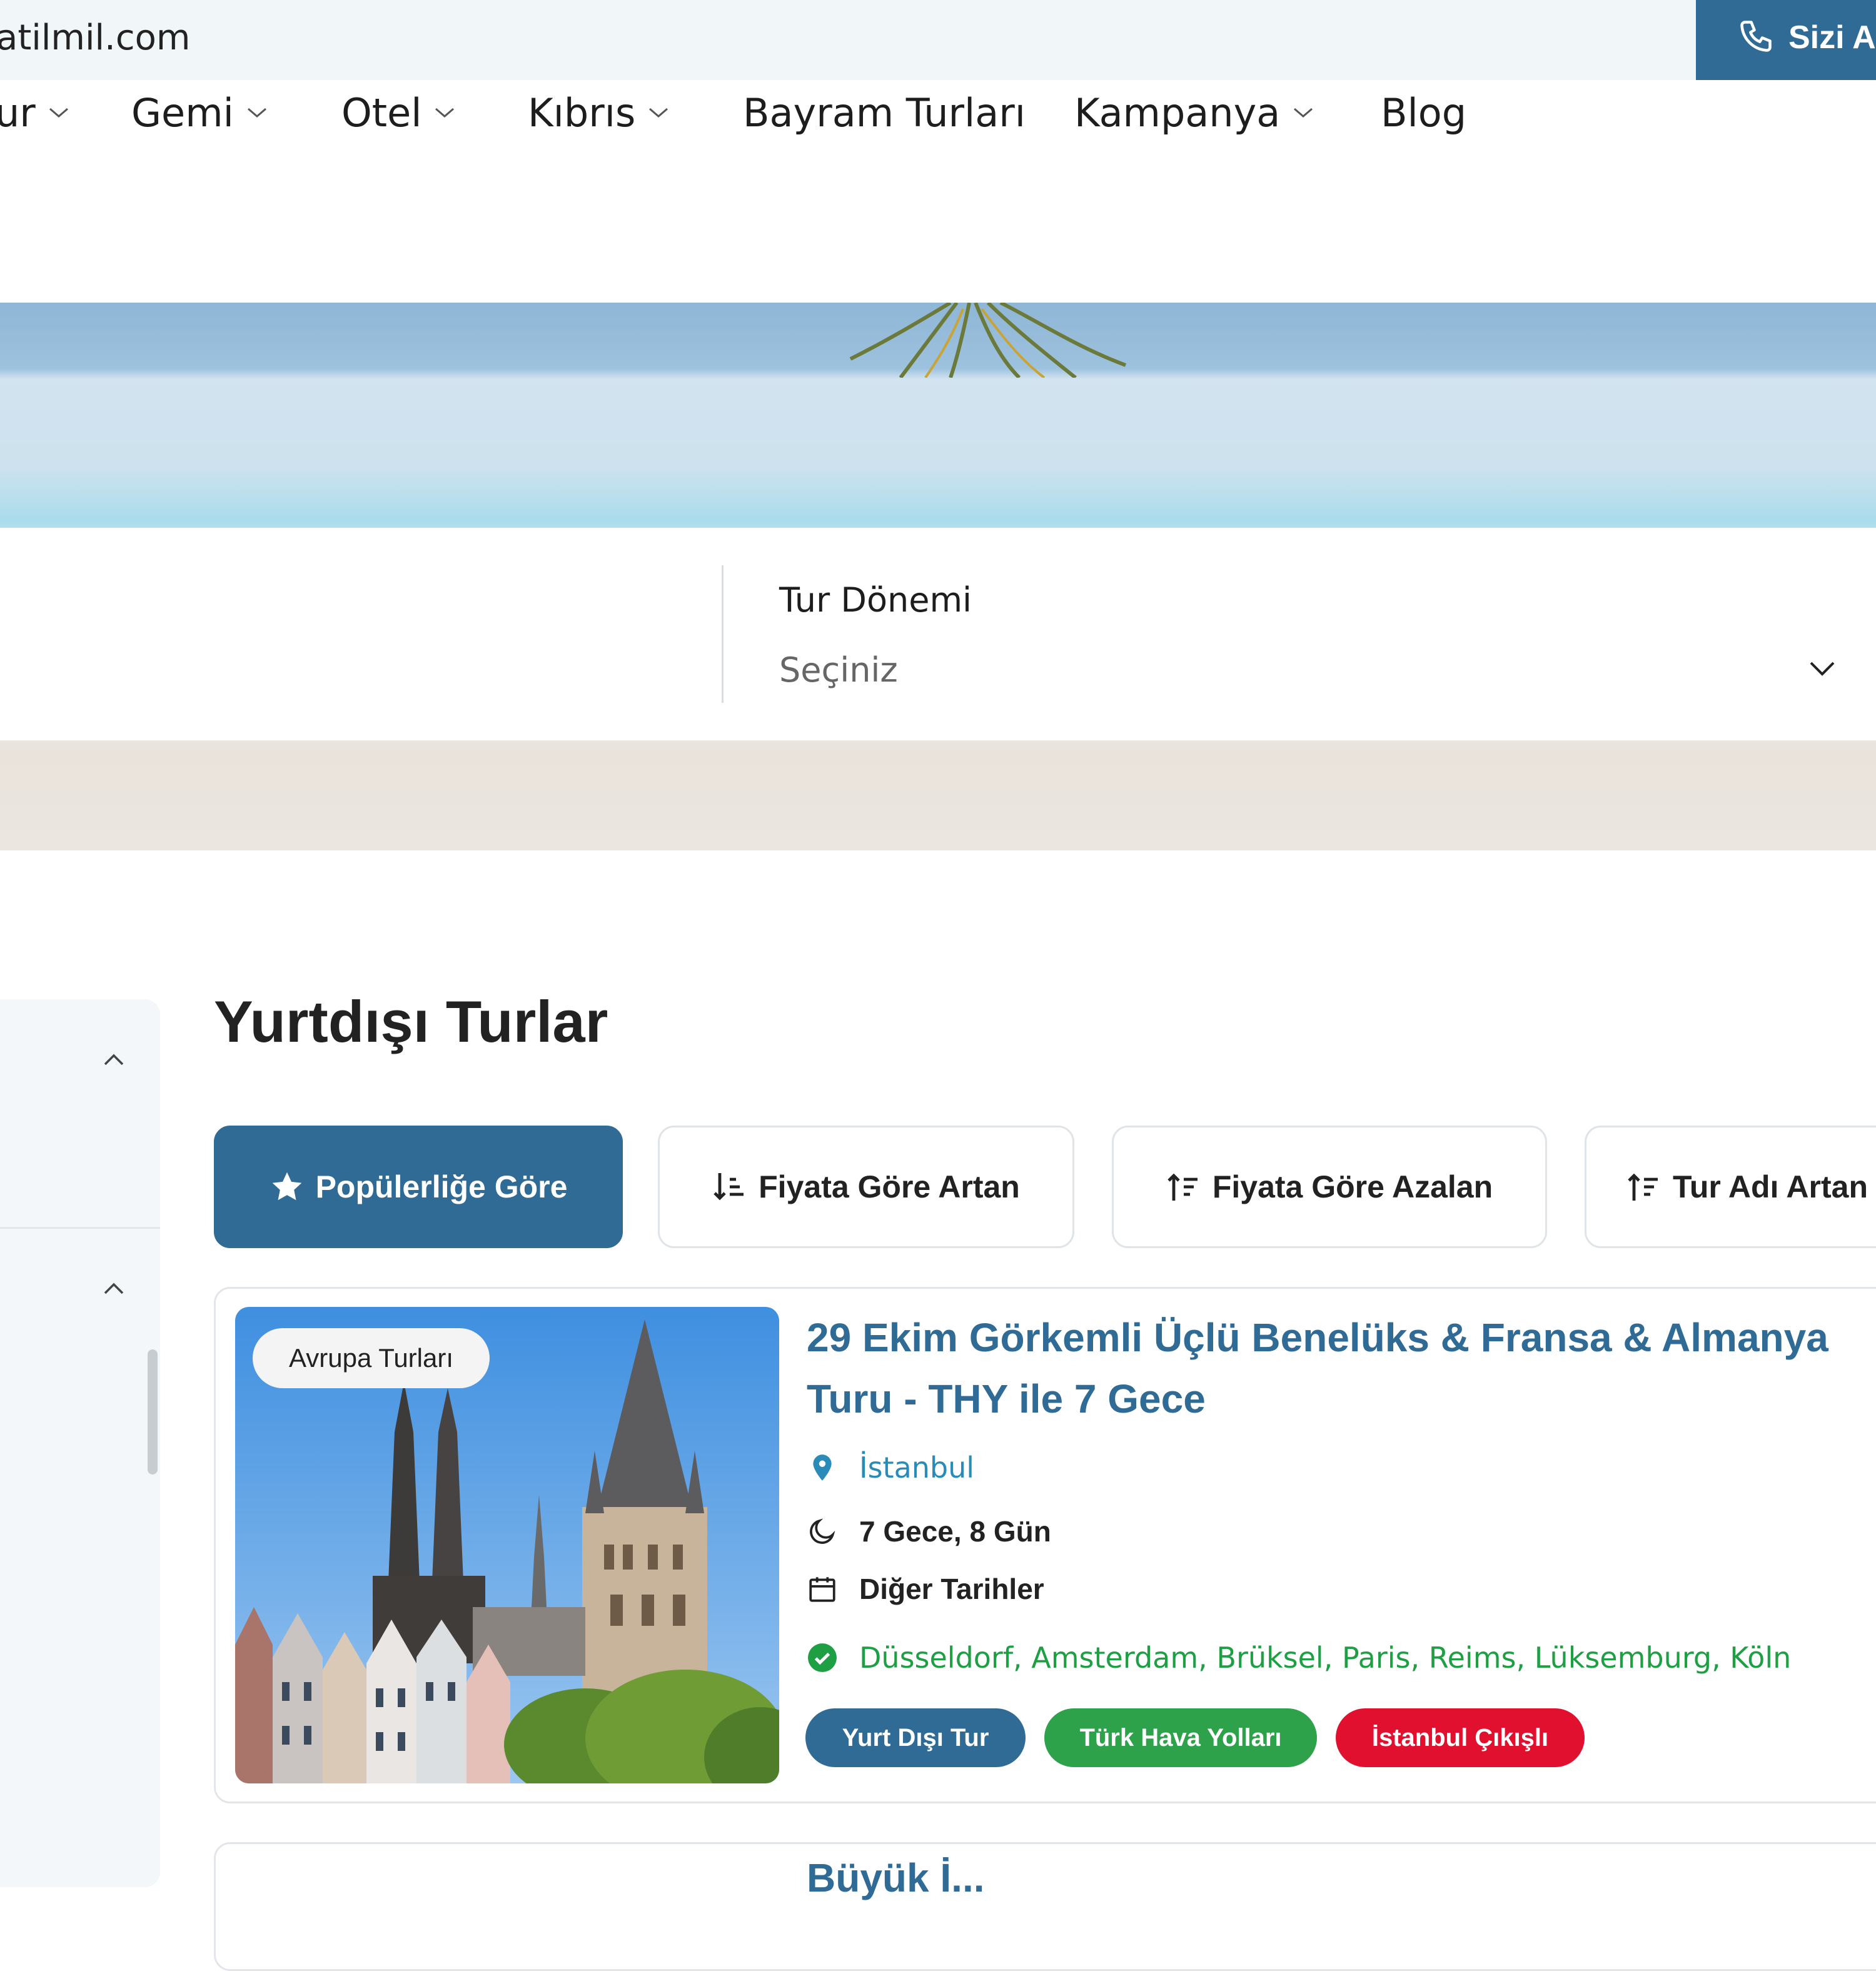 Image resolution: width=1876 pixels, height=1971 pixels. I want to click on nav-label: Otel, so click(381, 112).